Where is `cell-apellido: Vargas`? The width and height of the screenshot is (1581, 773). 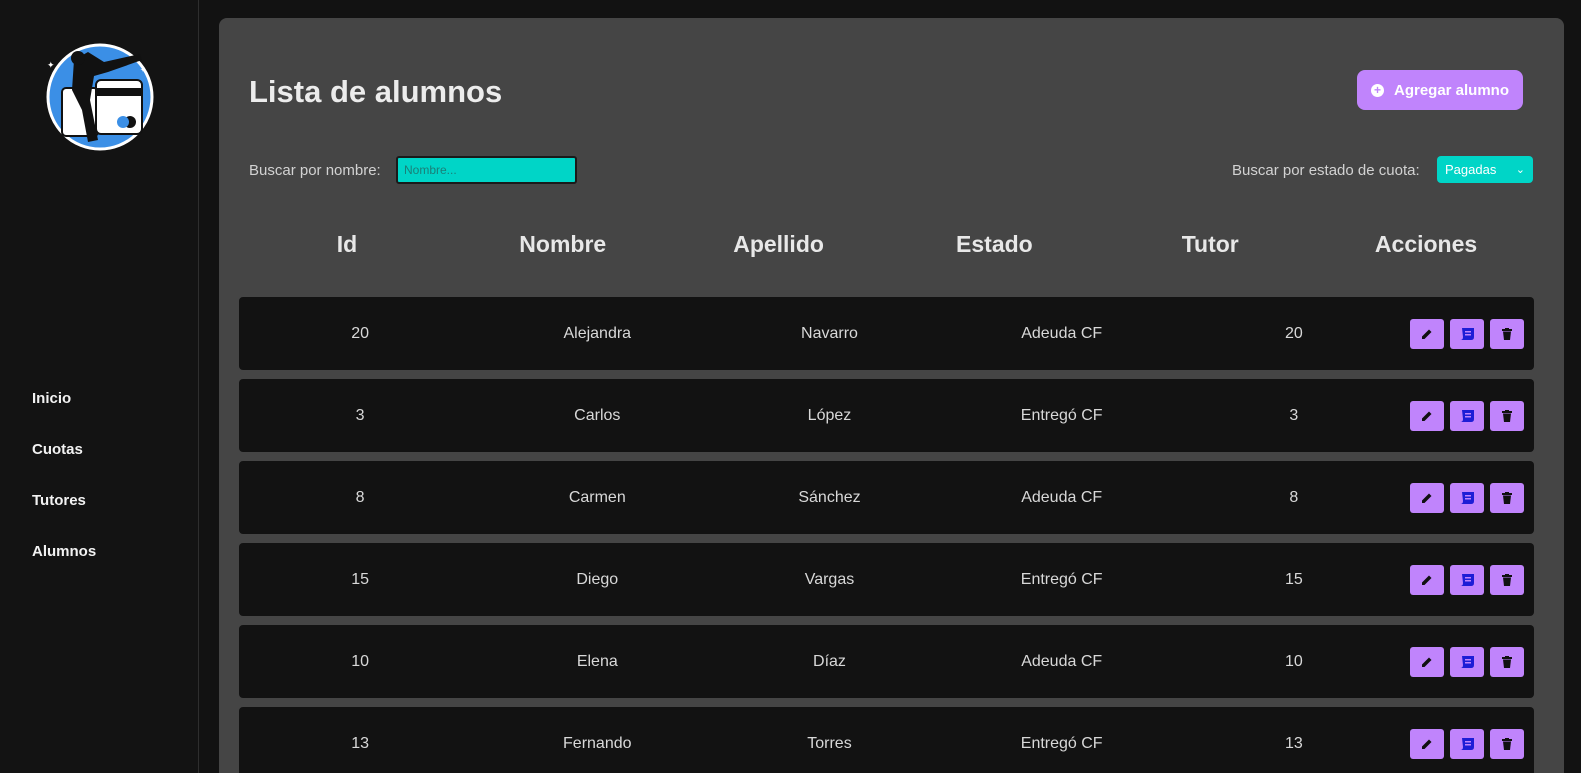 cell-apellido: Vargas is located at coordinates (829, 579).